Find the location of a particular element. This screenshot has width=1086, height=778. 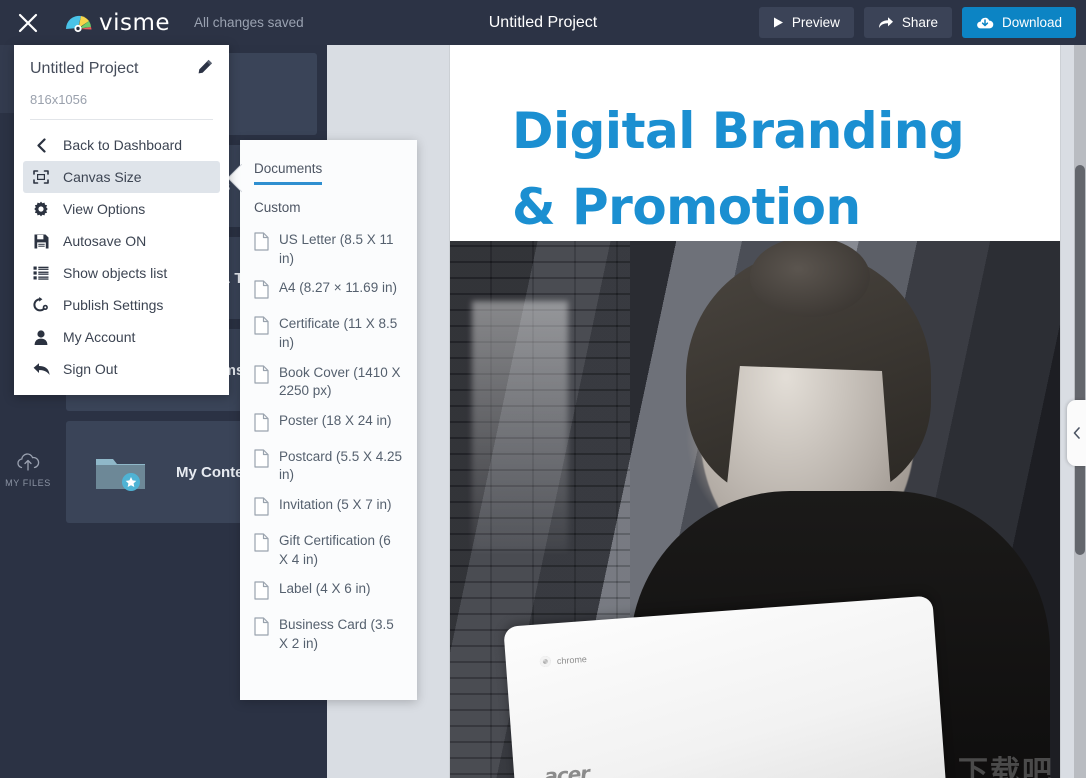

menu-item-back-to-dashboard: Back to Dashboard is located at coordinates (121, 145).